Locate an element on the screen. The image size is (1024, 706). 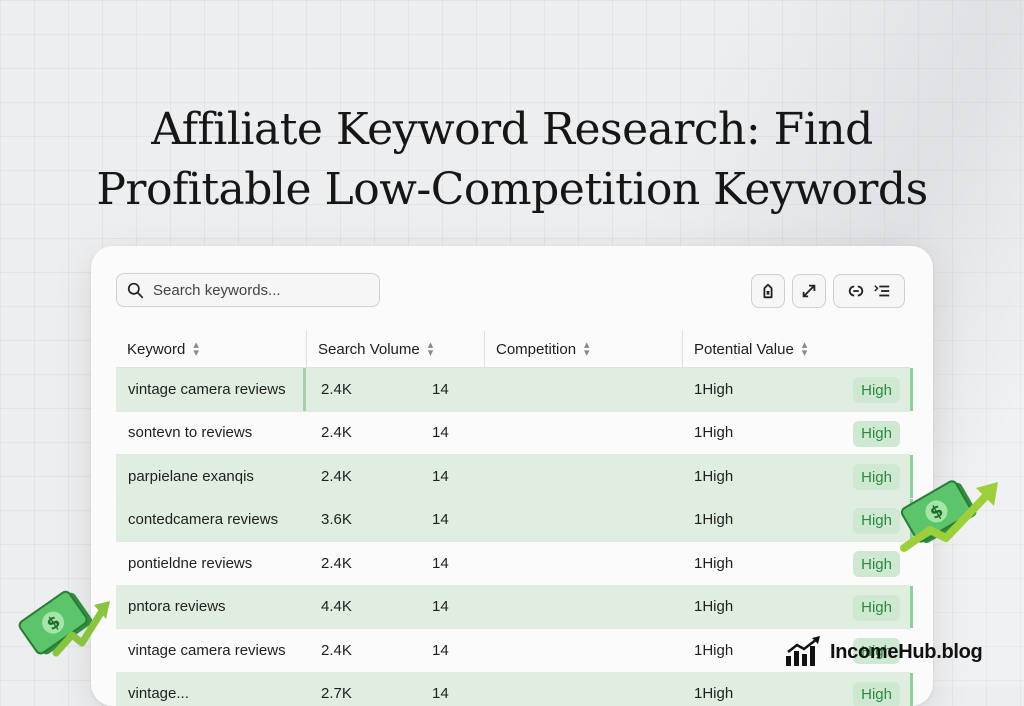
tag-icon is located at coordinates (768, 291).